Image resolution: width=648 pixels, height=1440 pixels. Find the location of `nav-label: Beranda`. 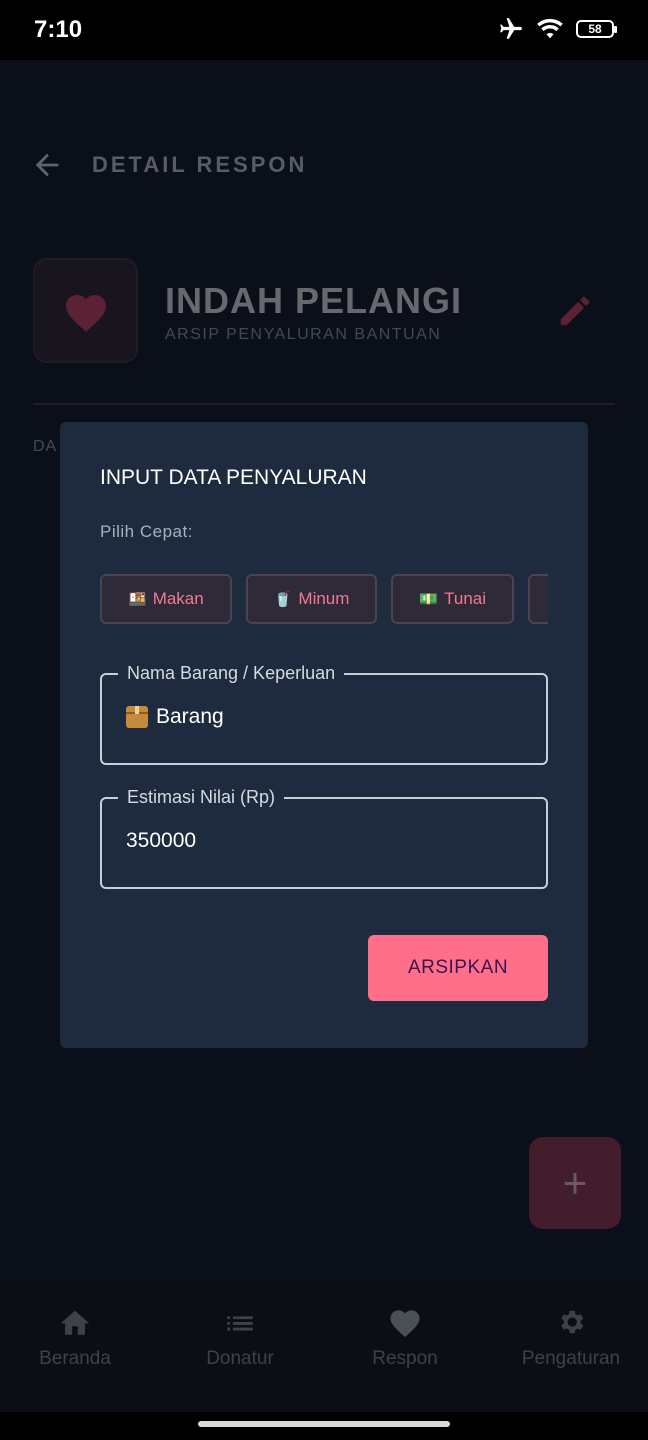

nav-label: Beranda is located at coordinates (75, 1358).